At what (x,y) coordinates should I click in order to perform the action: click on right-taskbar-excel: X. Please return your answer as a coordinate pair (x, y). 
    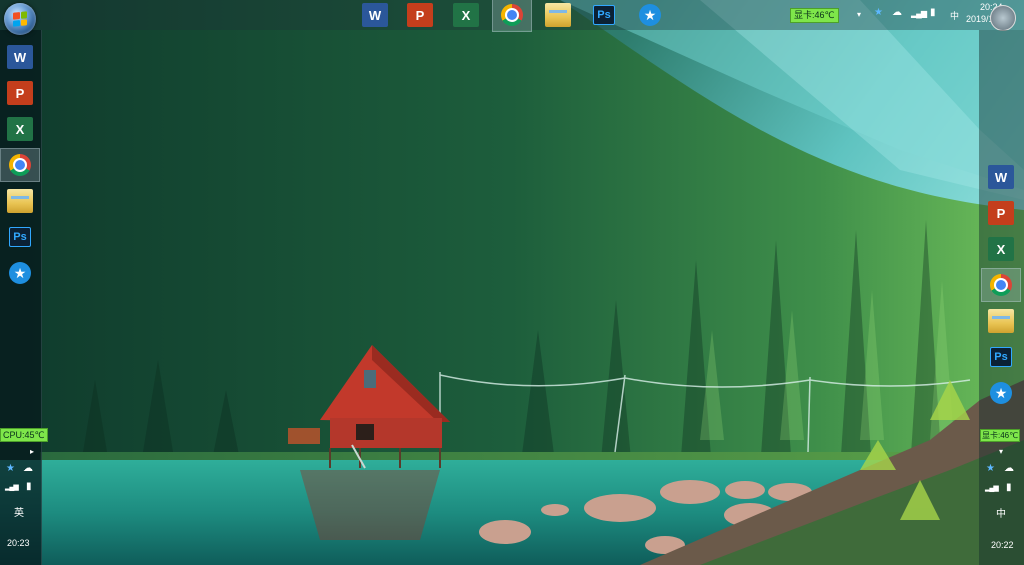
    Looking at the image, I should click on (1001, 249).